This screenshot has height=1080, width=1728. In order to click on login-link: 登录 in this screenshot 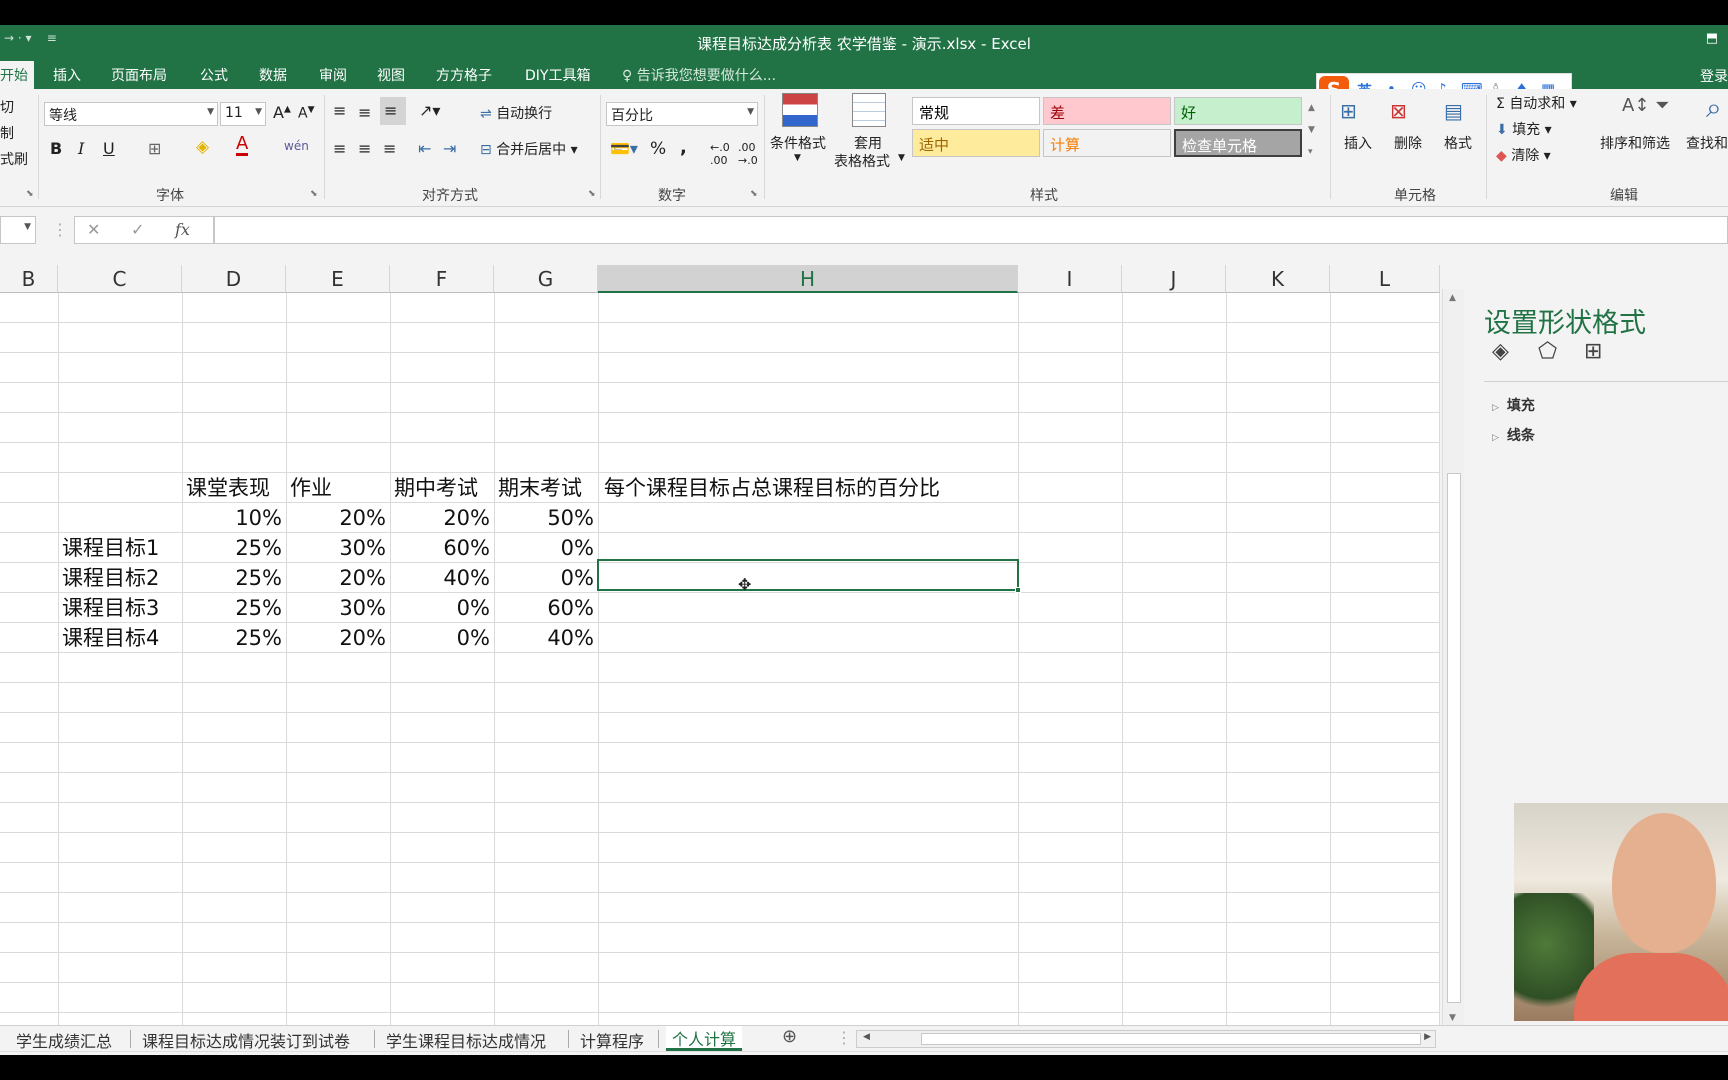, I will do `click(1714, 76)`.